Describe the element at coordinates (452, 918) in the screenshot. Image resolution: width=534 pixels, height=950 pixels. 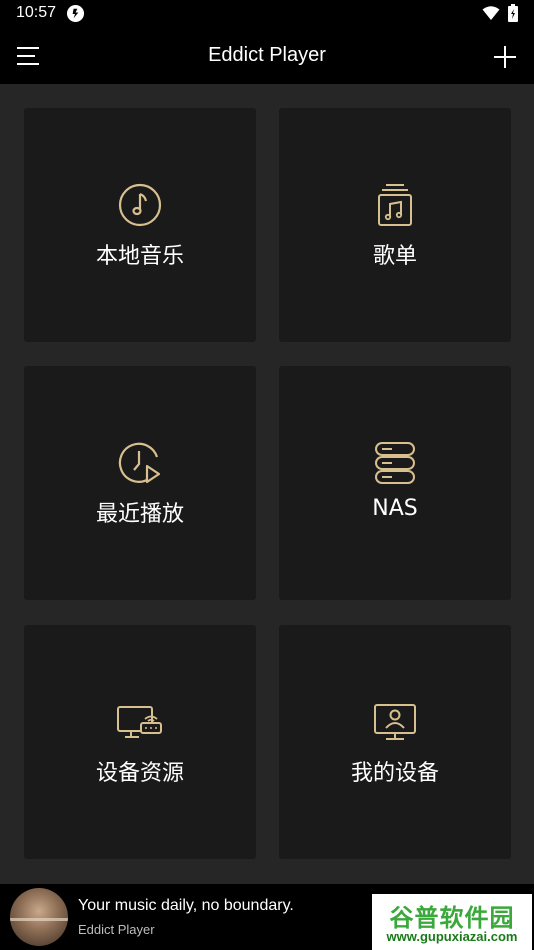
I see `watermark-text: 谷普软件园` at that location.